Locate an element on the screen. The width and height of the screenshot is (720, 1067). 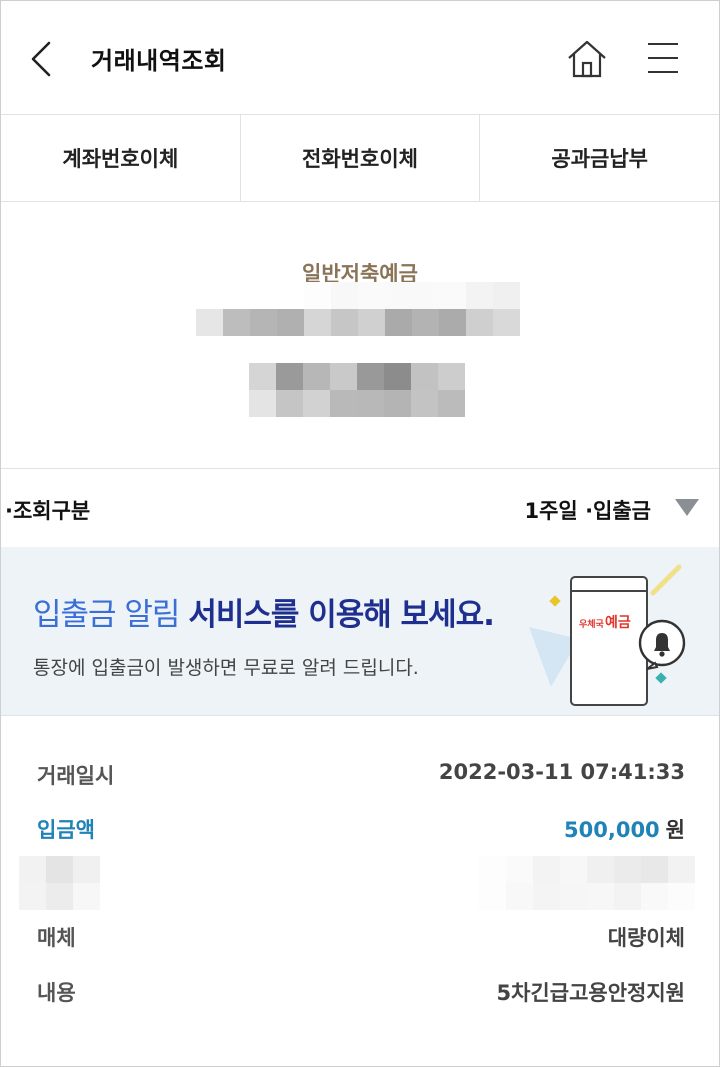
content-value: 5차긴급고용안정지원 is located at coordinates (591, 993).